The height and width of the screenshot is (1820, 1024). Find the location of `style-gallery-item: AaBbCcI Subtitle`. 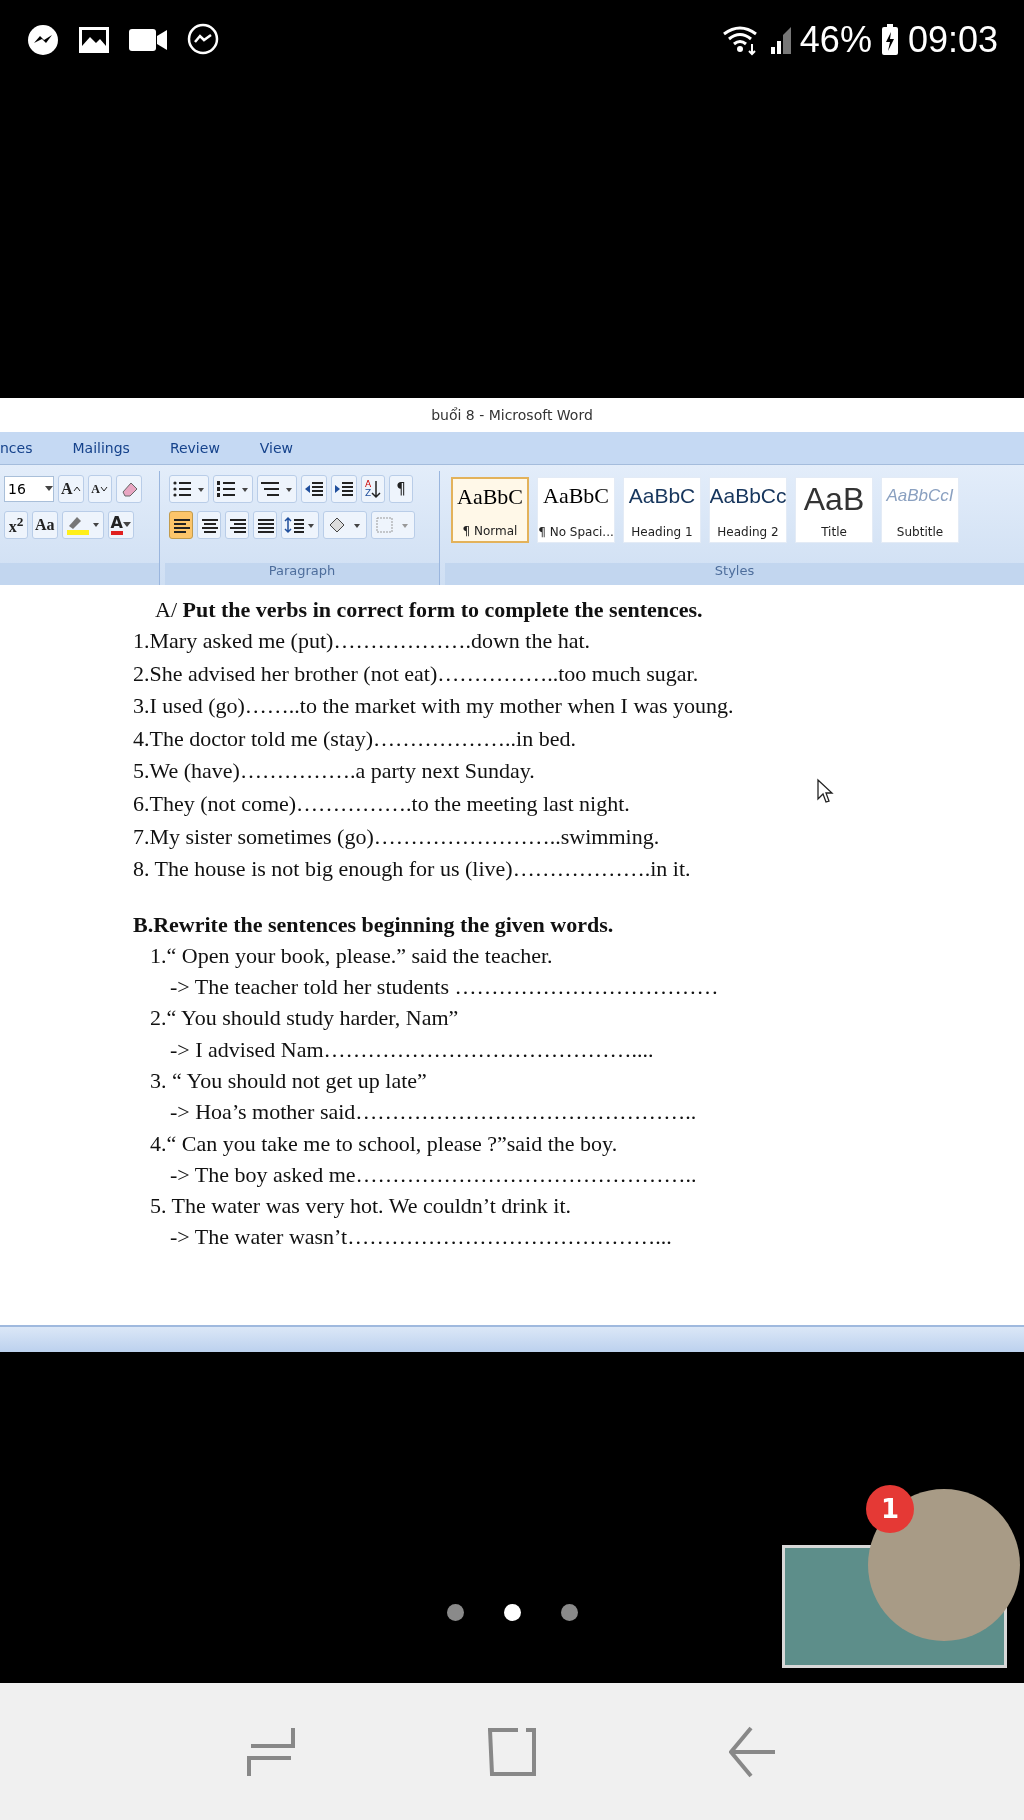

style-gallery-item: AaBbCcI Subtitle is located at coordinates (920, 510).